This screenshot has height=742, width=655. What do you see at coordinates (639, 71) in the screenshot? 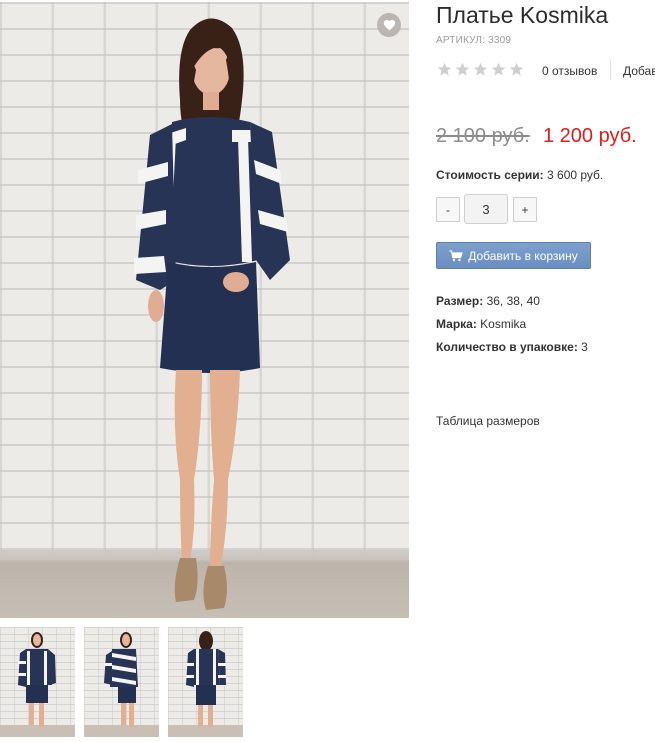
I see `add-review-link: Добав` at bounding box center [639, 71].